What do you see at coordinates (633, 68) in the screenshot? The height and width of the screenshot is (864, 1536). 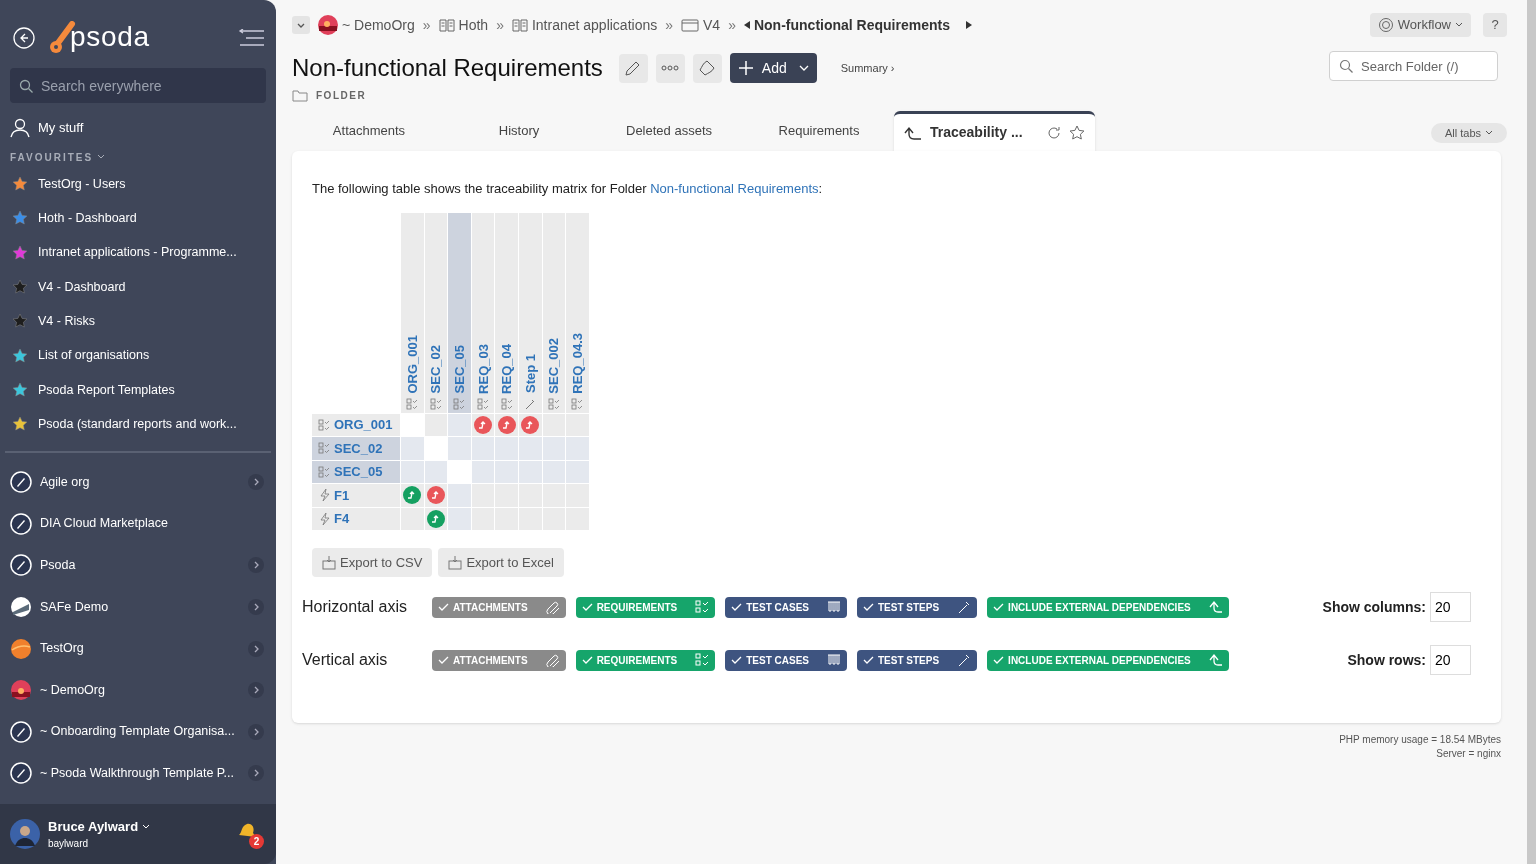 I see `edit-button` at bounding box center [633, 68].